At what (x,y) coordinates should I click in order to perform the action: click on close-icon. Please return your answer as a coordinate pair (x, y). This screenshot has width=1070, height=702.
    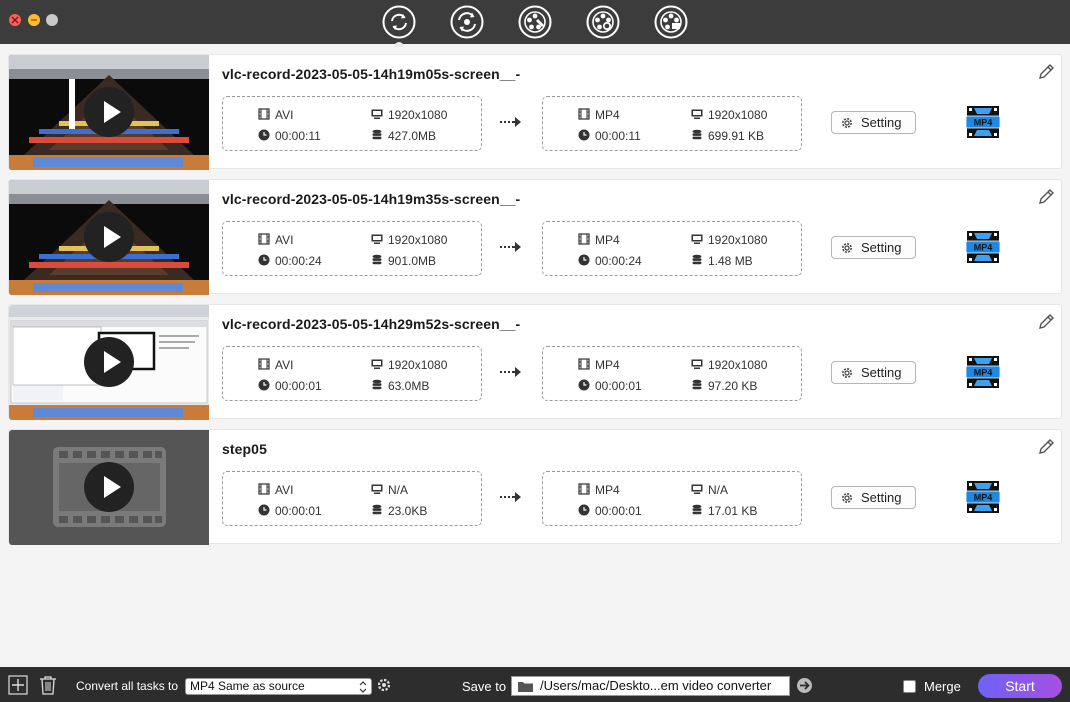
    Looking at the image, I should click on (15, 20).